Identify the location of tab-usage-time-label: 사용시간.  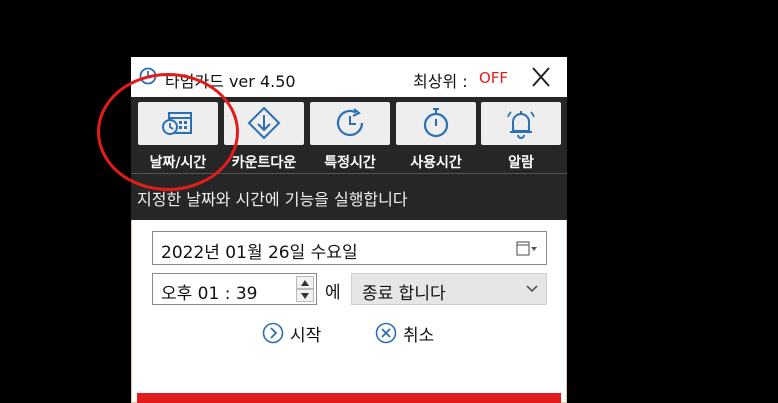
(436, 163).